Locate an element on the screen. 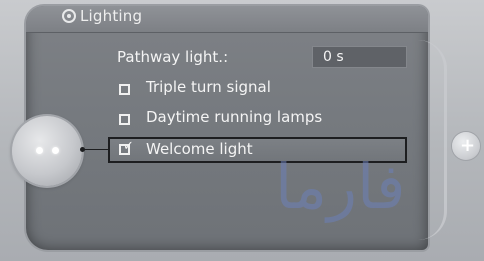 The height and width of the screenshot is (261, 484). lighting-settings-icon is located at coordinates (69, 16).